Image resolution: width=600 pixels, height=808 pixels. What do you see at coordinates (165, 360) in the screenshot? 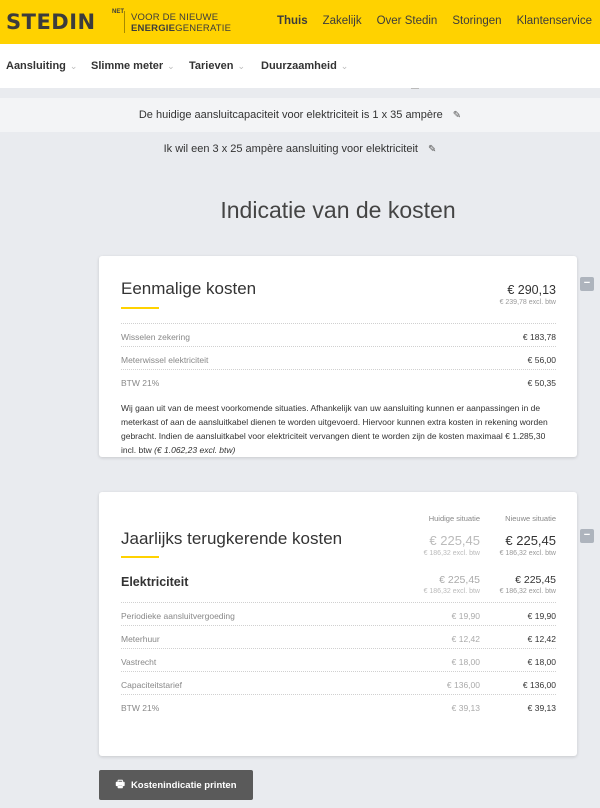
I see `row-label: Meterwissel elektriciteit` at bounding box center [165, 360].